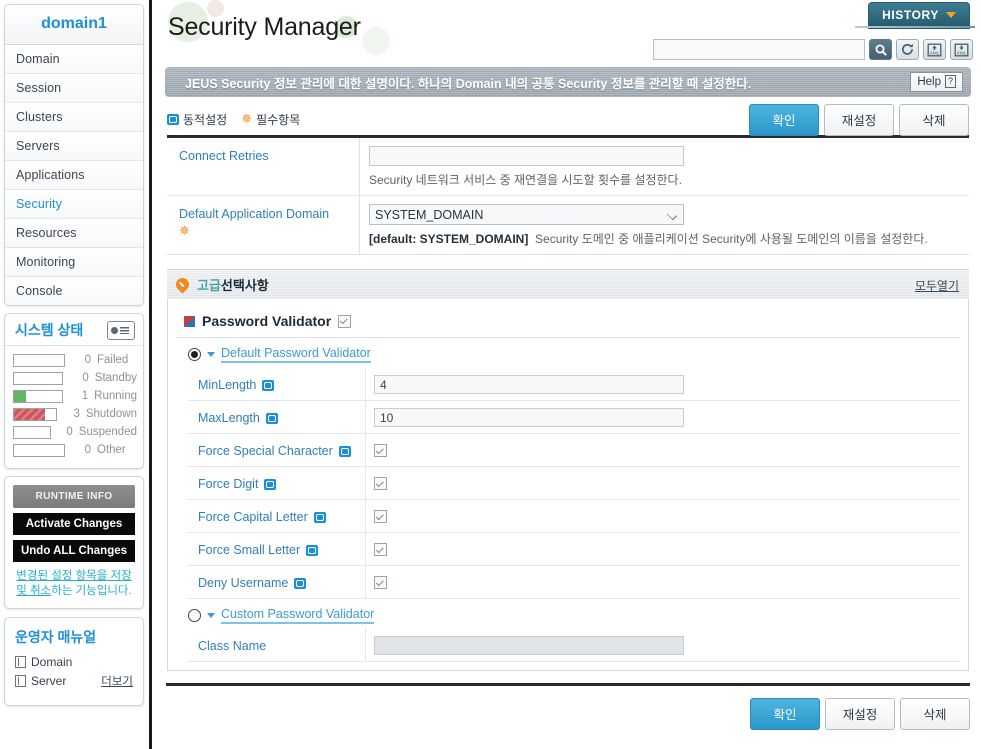 This screenshot has width=981, height=749. Describe the element at coordinates (91, 591) in the screenshot. I see `changes-hint-rest: 하는 기능입니다.` at that location.